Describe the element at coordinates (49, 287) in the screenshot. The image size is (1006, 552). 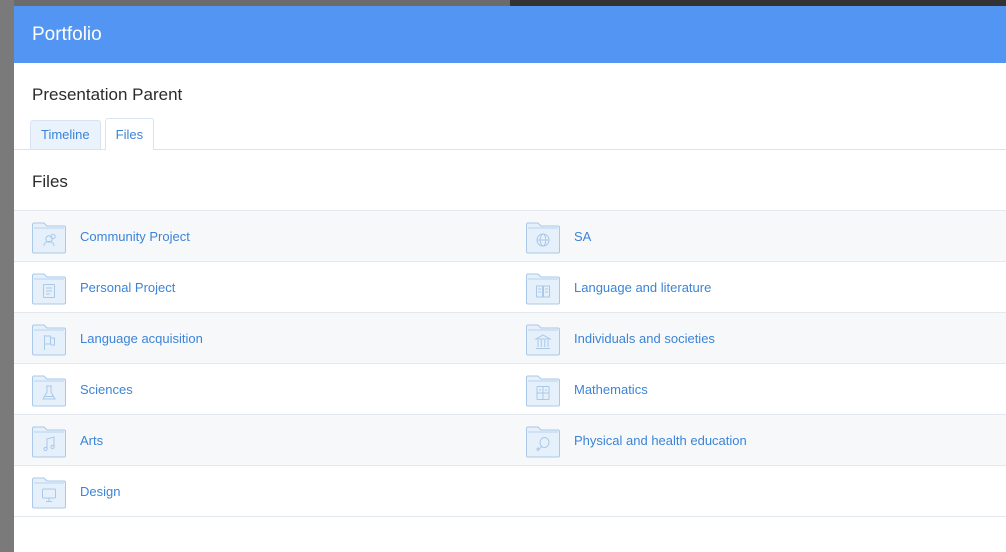
I see `document-icon` at that location.